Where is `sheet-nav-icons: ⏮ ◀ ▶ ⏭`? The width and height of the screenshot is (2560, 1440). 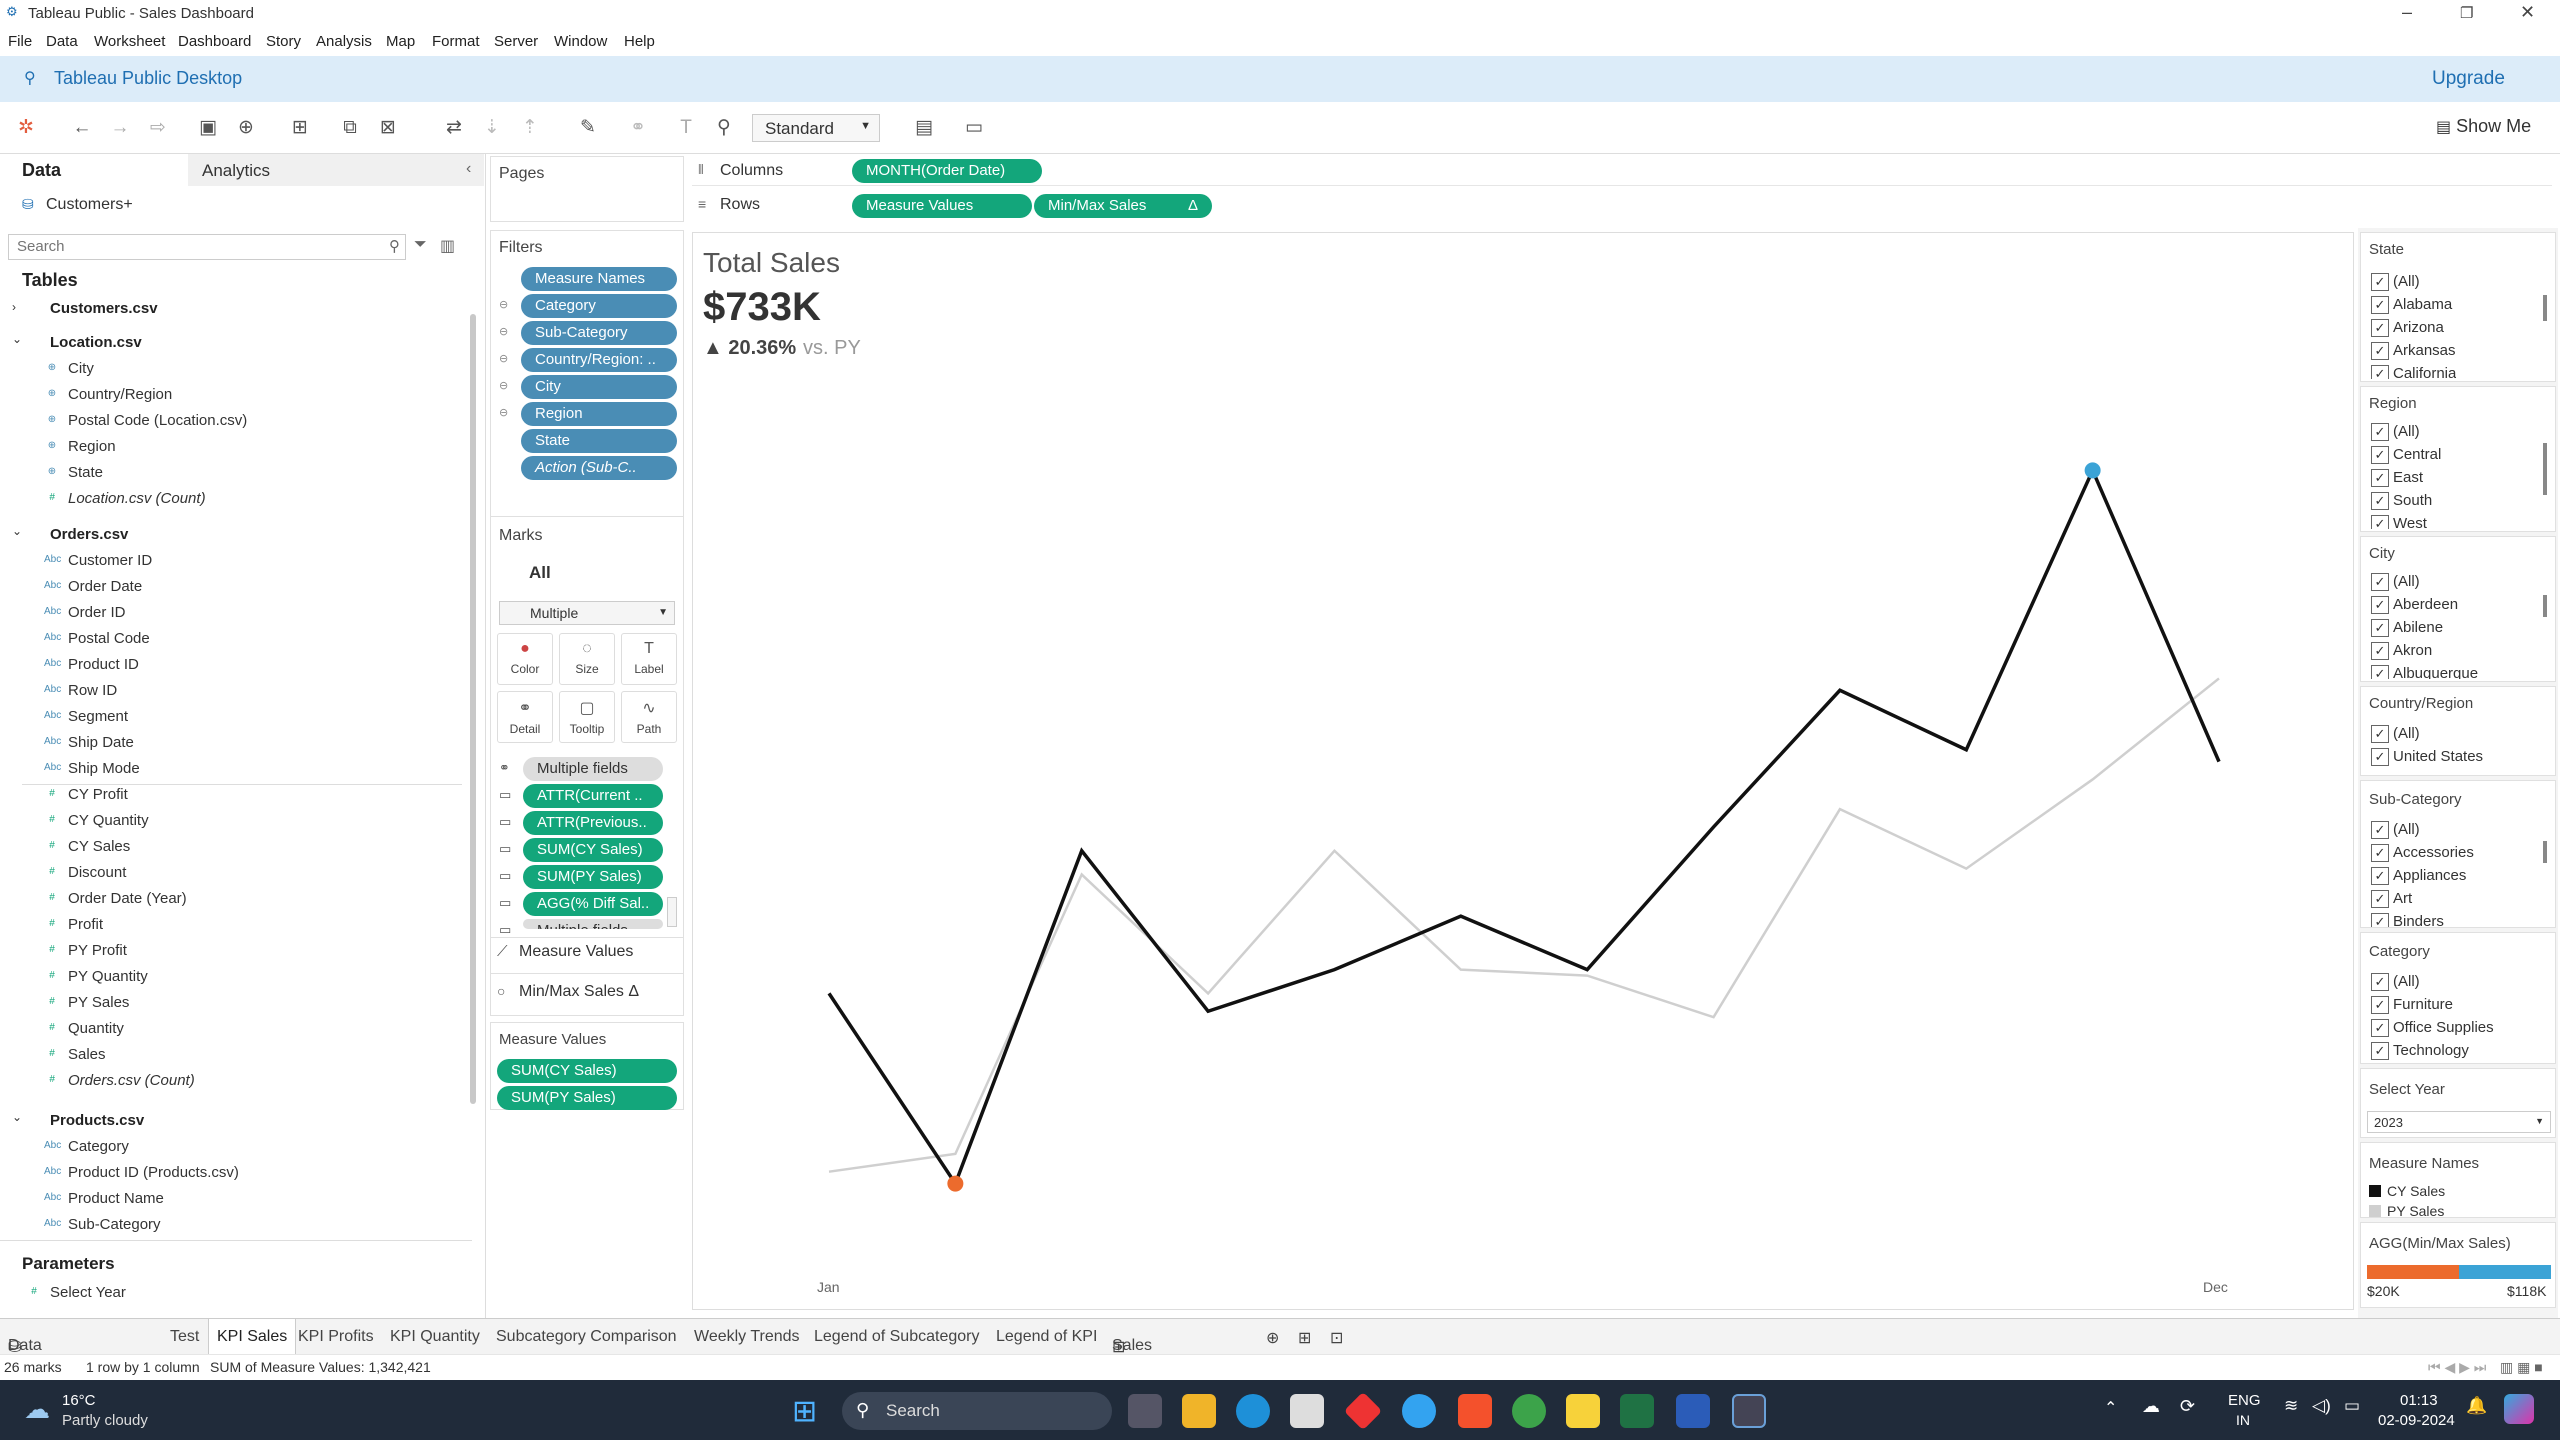
sheet-nav-icons: ⏮ ◀ ▶ ⏭ is located at coordinates (2457, 1367).